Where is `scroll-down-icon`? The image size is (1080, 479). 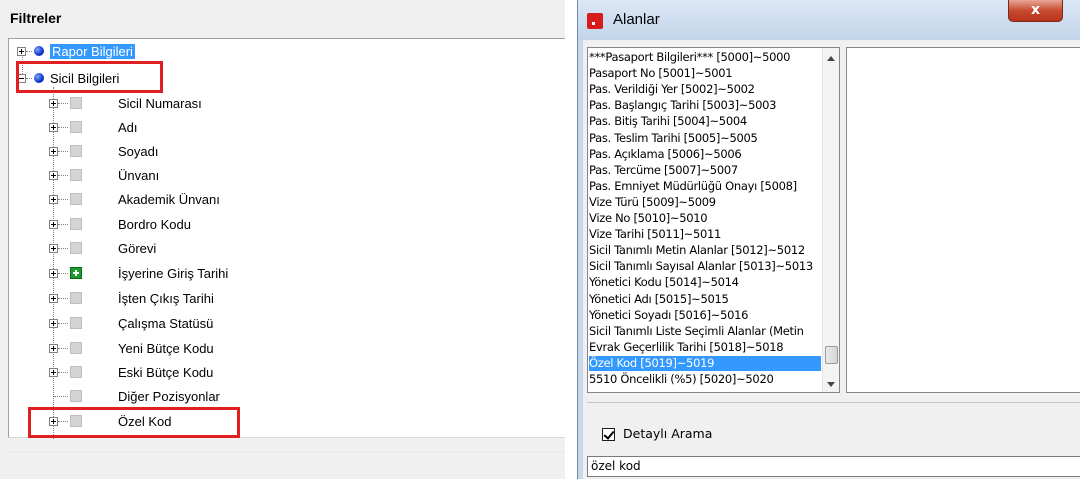
scroll-down-icon is located at coordinates (831, 384).